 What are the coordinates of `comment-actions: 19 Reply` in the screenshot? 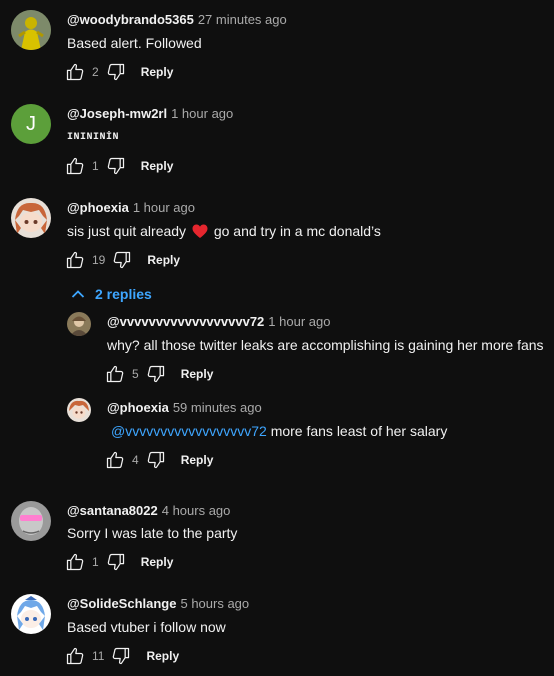 It's located at (122, 260).